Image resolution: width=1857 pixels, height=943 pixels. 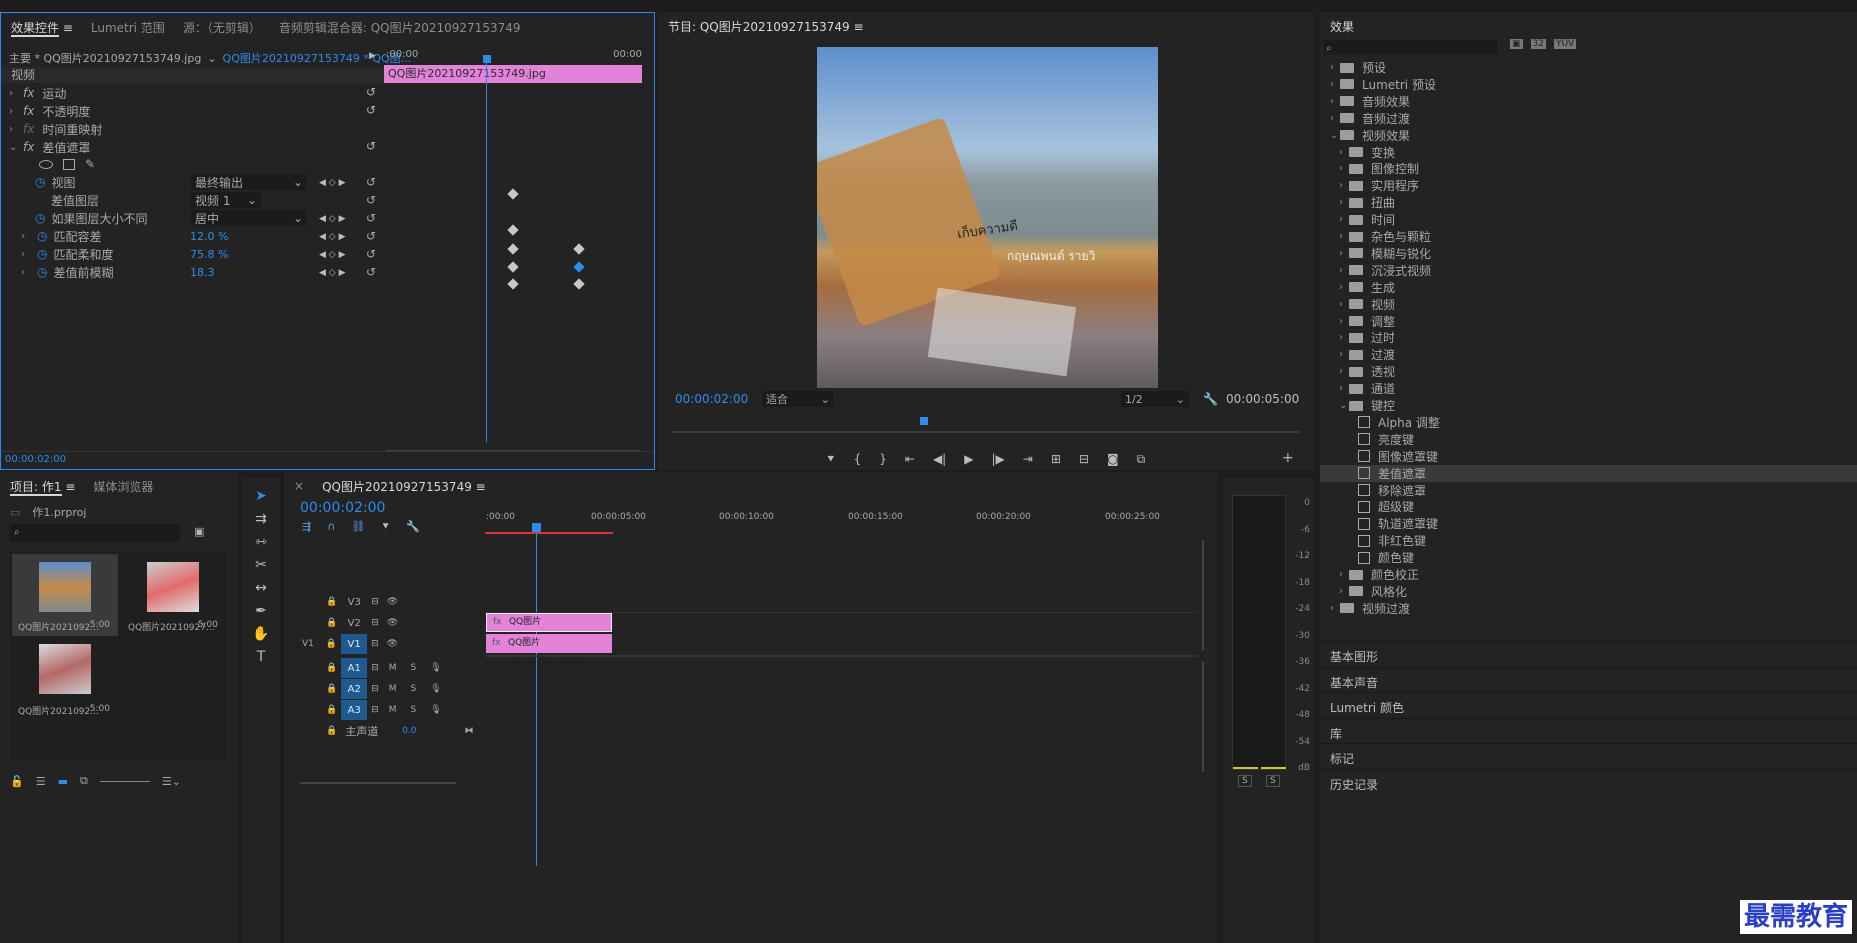 I want to click on accelerated-effects-icon: ▣, so click(x=1516, y=44).